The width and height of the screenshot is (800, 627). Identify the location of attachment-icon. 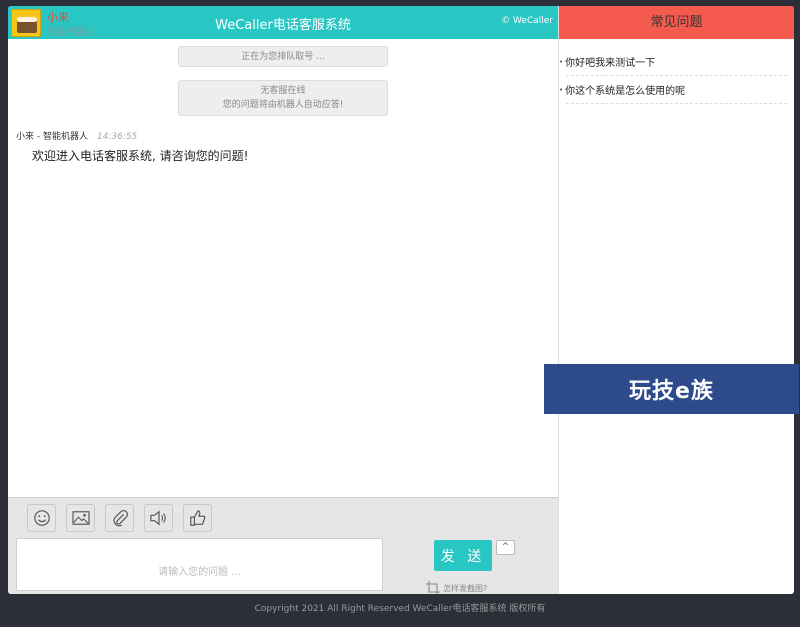
(120, 518).